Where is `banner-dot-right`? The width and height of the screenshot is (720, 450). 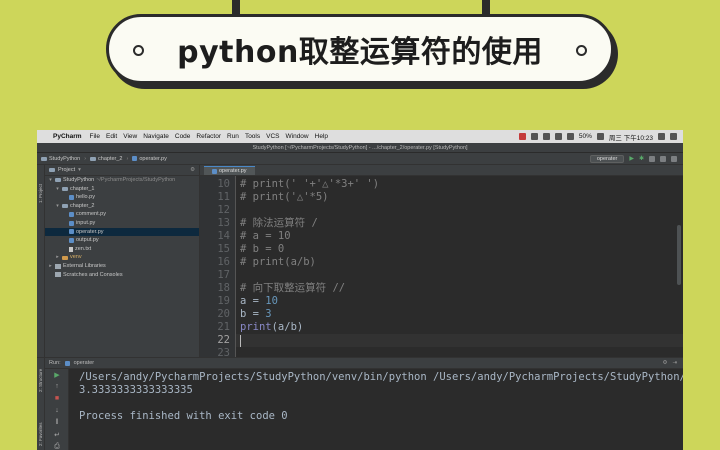
banner-dot-right is located at coordinates (581, 50).